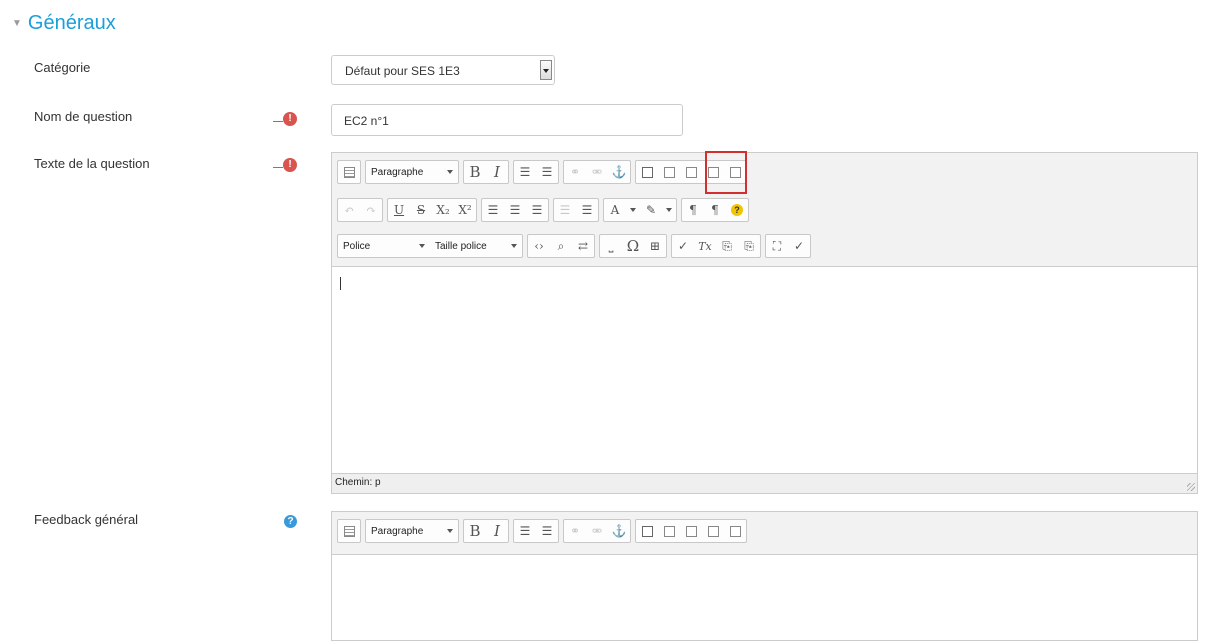  I want to click on editor-status-bar: Chemin: p, so click(764, 483).